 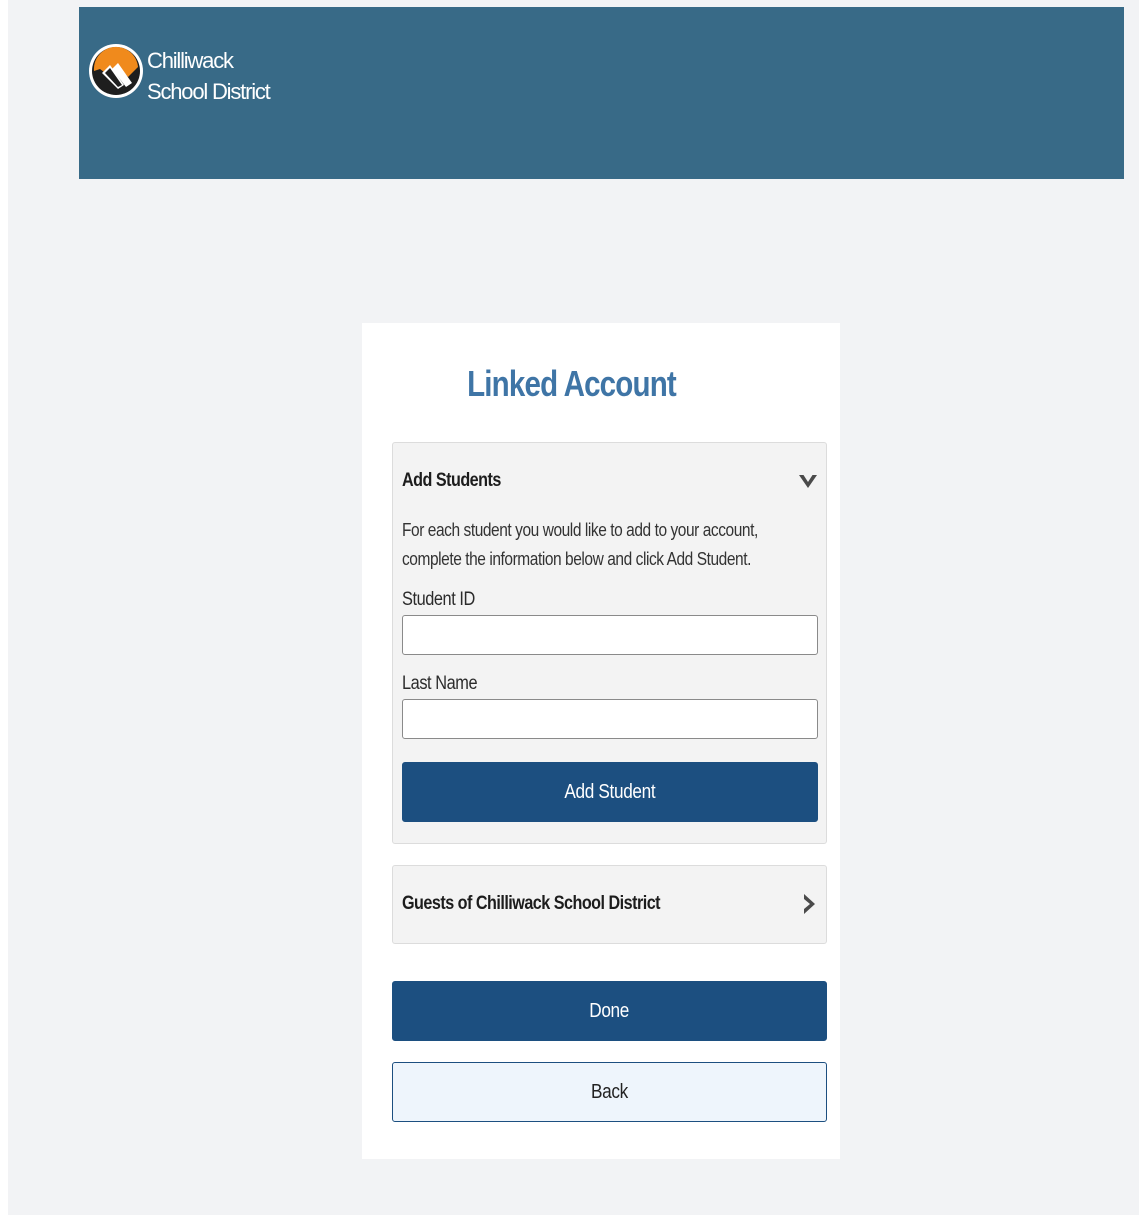 What do you see at coordinates (810, 904) in the screenshot?
I see `chevron-right-icon` at bounding box center [810, 904].